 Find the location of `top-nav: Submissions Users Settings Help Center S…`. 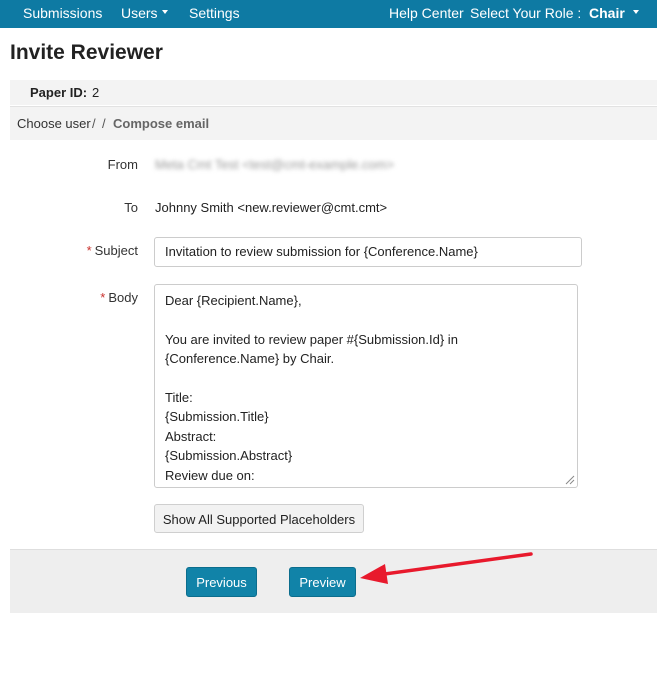

top-nav: Submissions Users Settings Help Center S… is located at coordinates (328, 14).